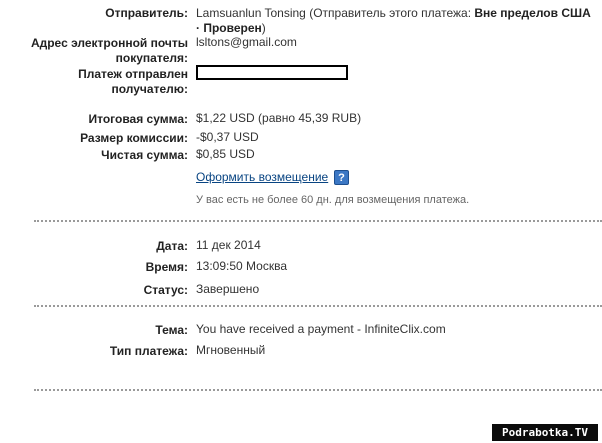 The width and height of the screenshot is (602, 443). What do you see at coordinates (272, 72) in the screenshot?
I see `redacted-recipient-box` at bounding box center [272, 72].